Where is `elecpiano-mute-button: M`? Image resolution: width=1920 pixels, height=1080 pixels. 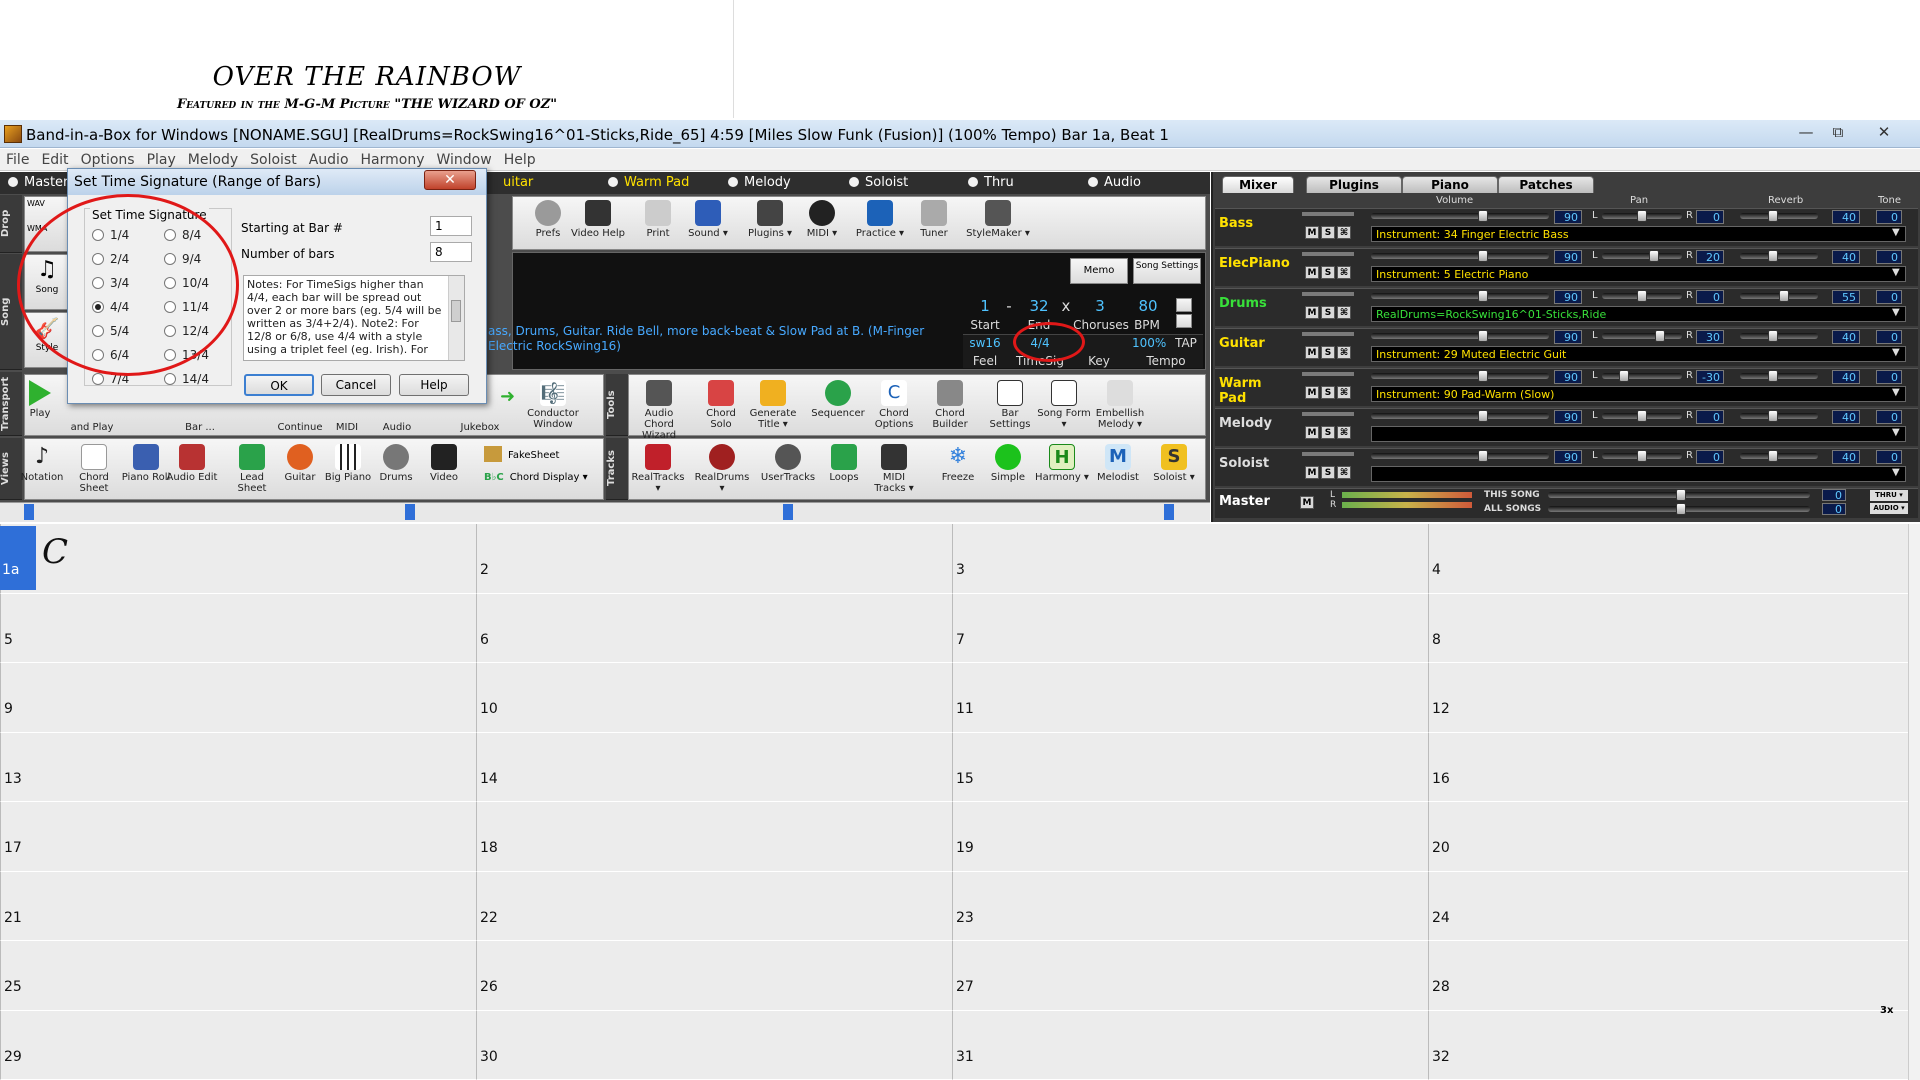
elecpiano-mute-button: M is located at coordinates (1312, 272).